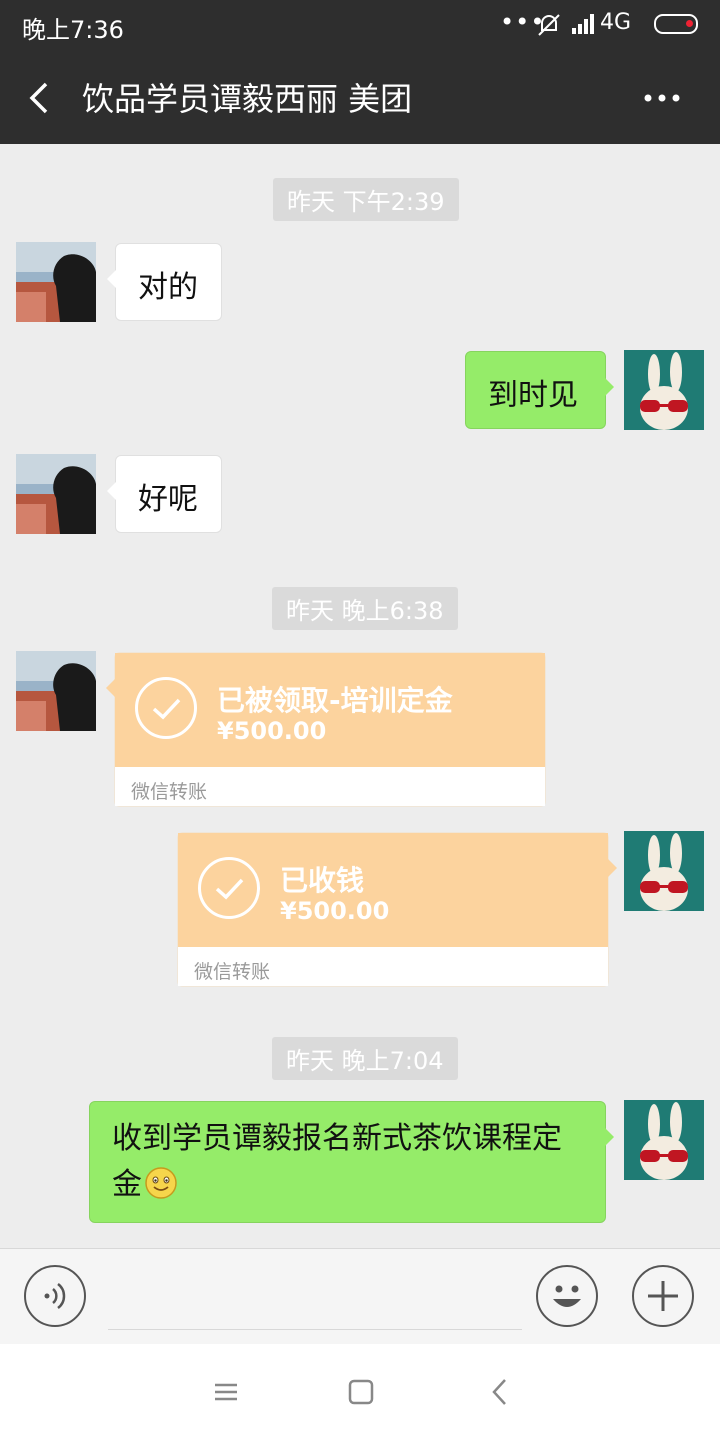 The width and height of the screenshot is (720, 1440). I want to click on battery-icon, so click(676, 24).